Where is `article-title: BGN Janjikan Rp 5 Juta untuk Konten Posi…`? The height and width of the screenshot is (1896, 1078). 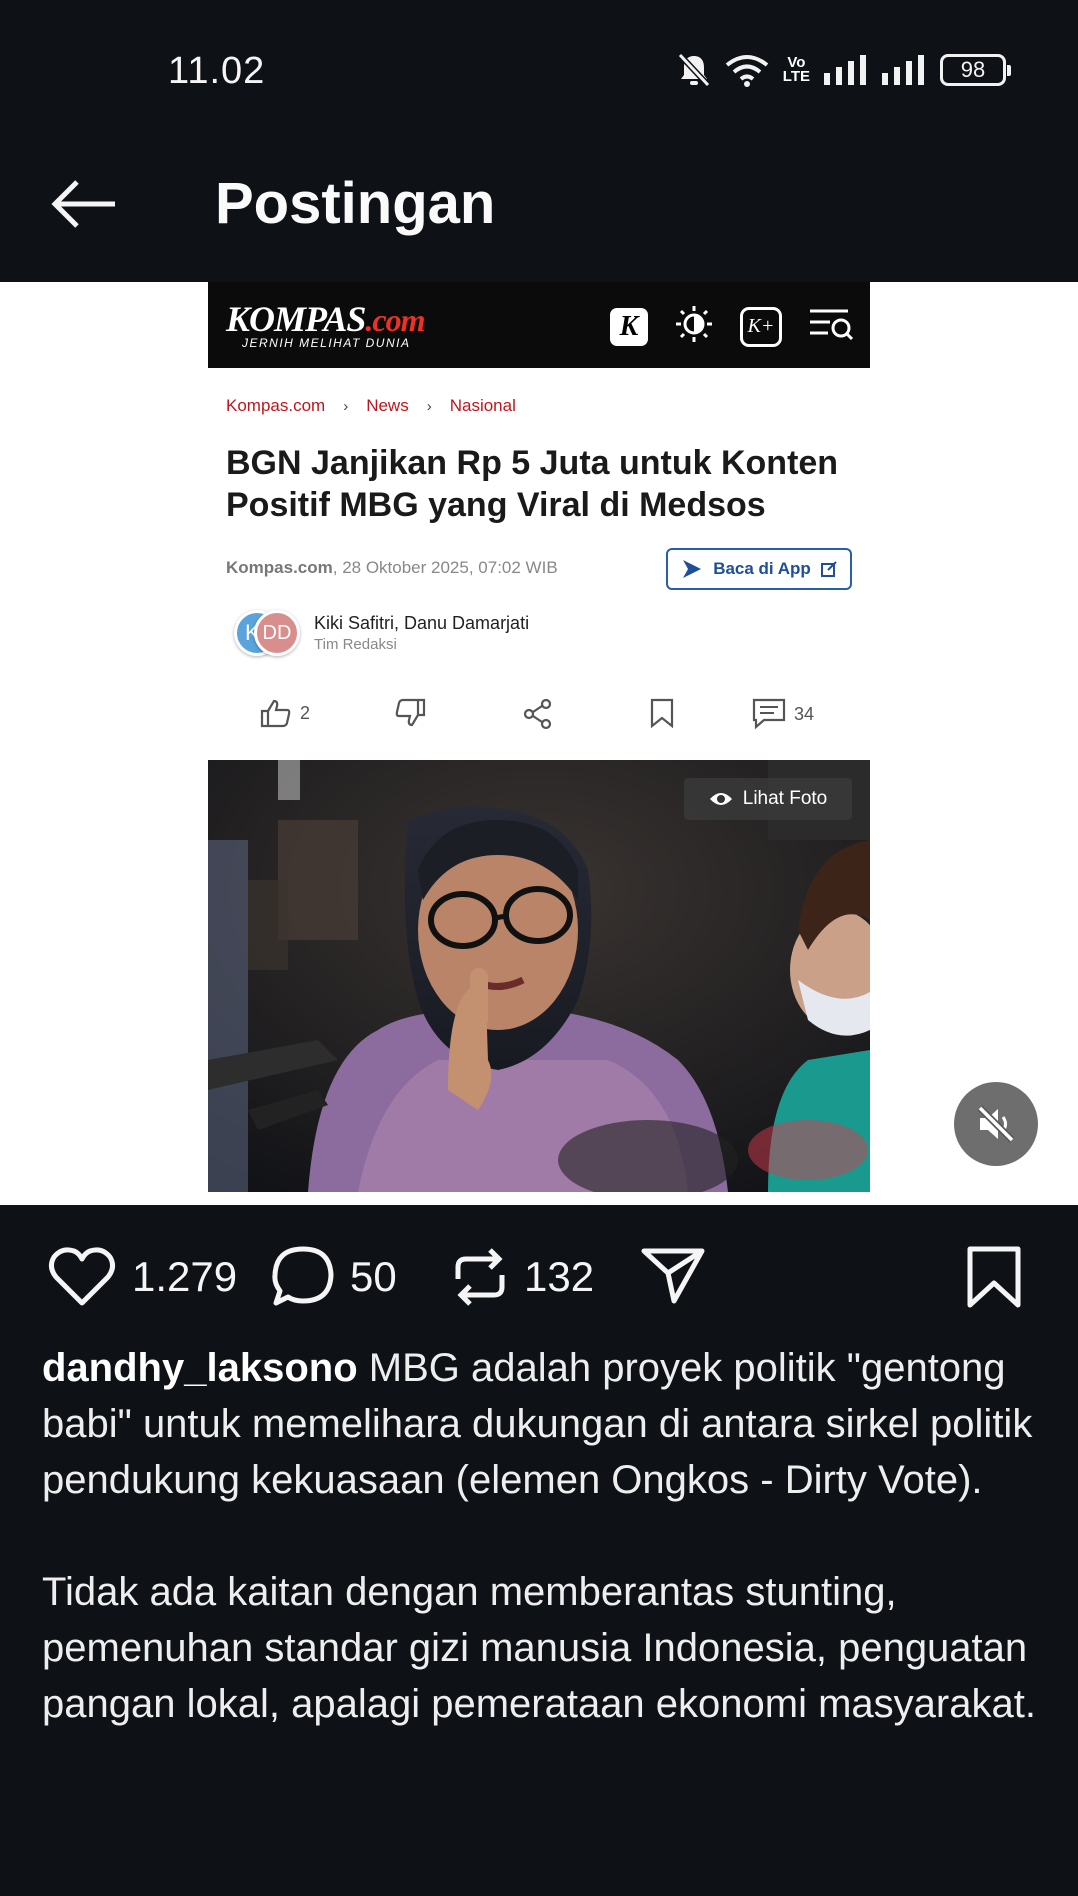
article-title: BGN Janjikan Rp 5 Juta untuk Konten Posi… is located at coordinates (532, 484).